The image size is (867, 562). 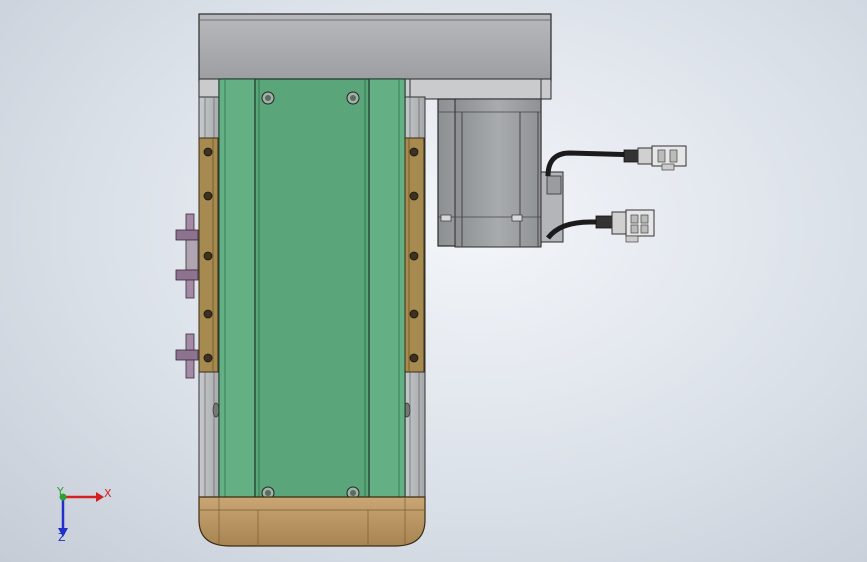 I want to click on y-axis-label: Y, so click(x=60, y=491).